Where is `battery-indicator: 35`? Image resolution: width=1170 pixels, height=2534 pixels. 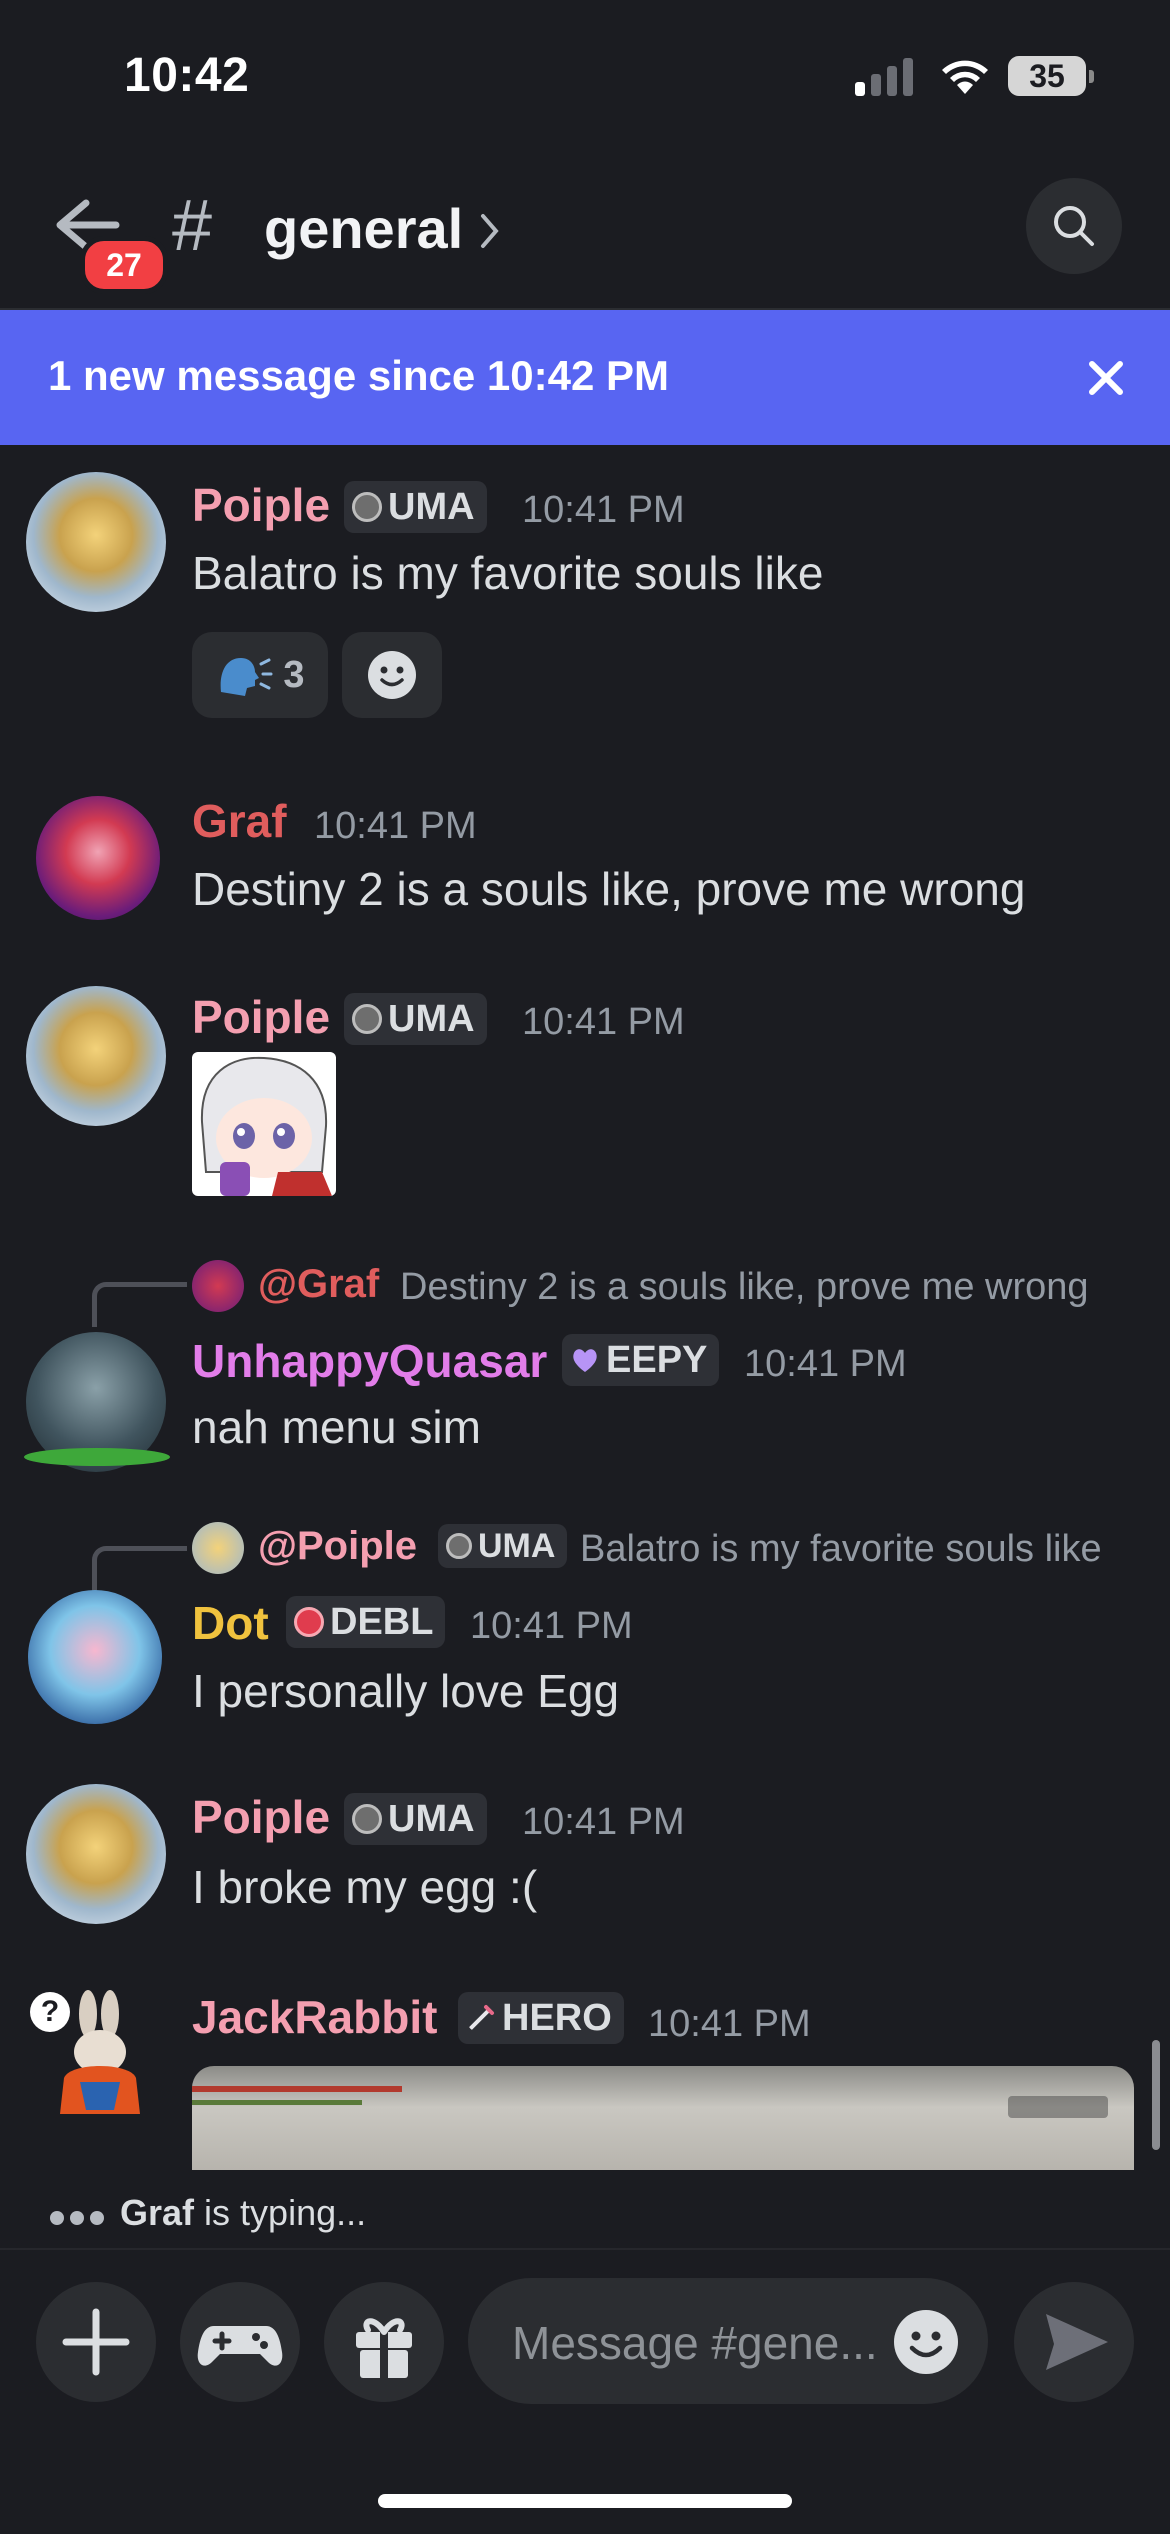
battery-indicator: 35 is located at coordinates (1047, 76).